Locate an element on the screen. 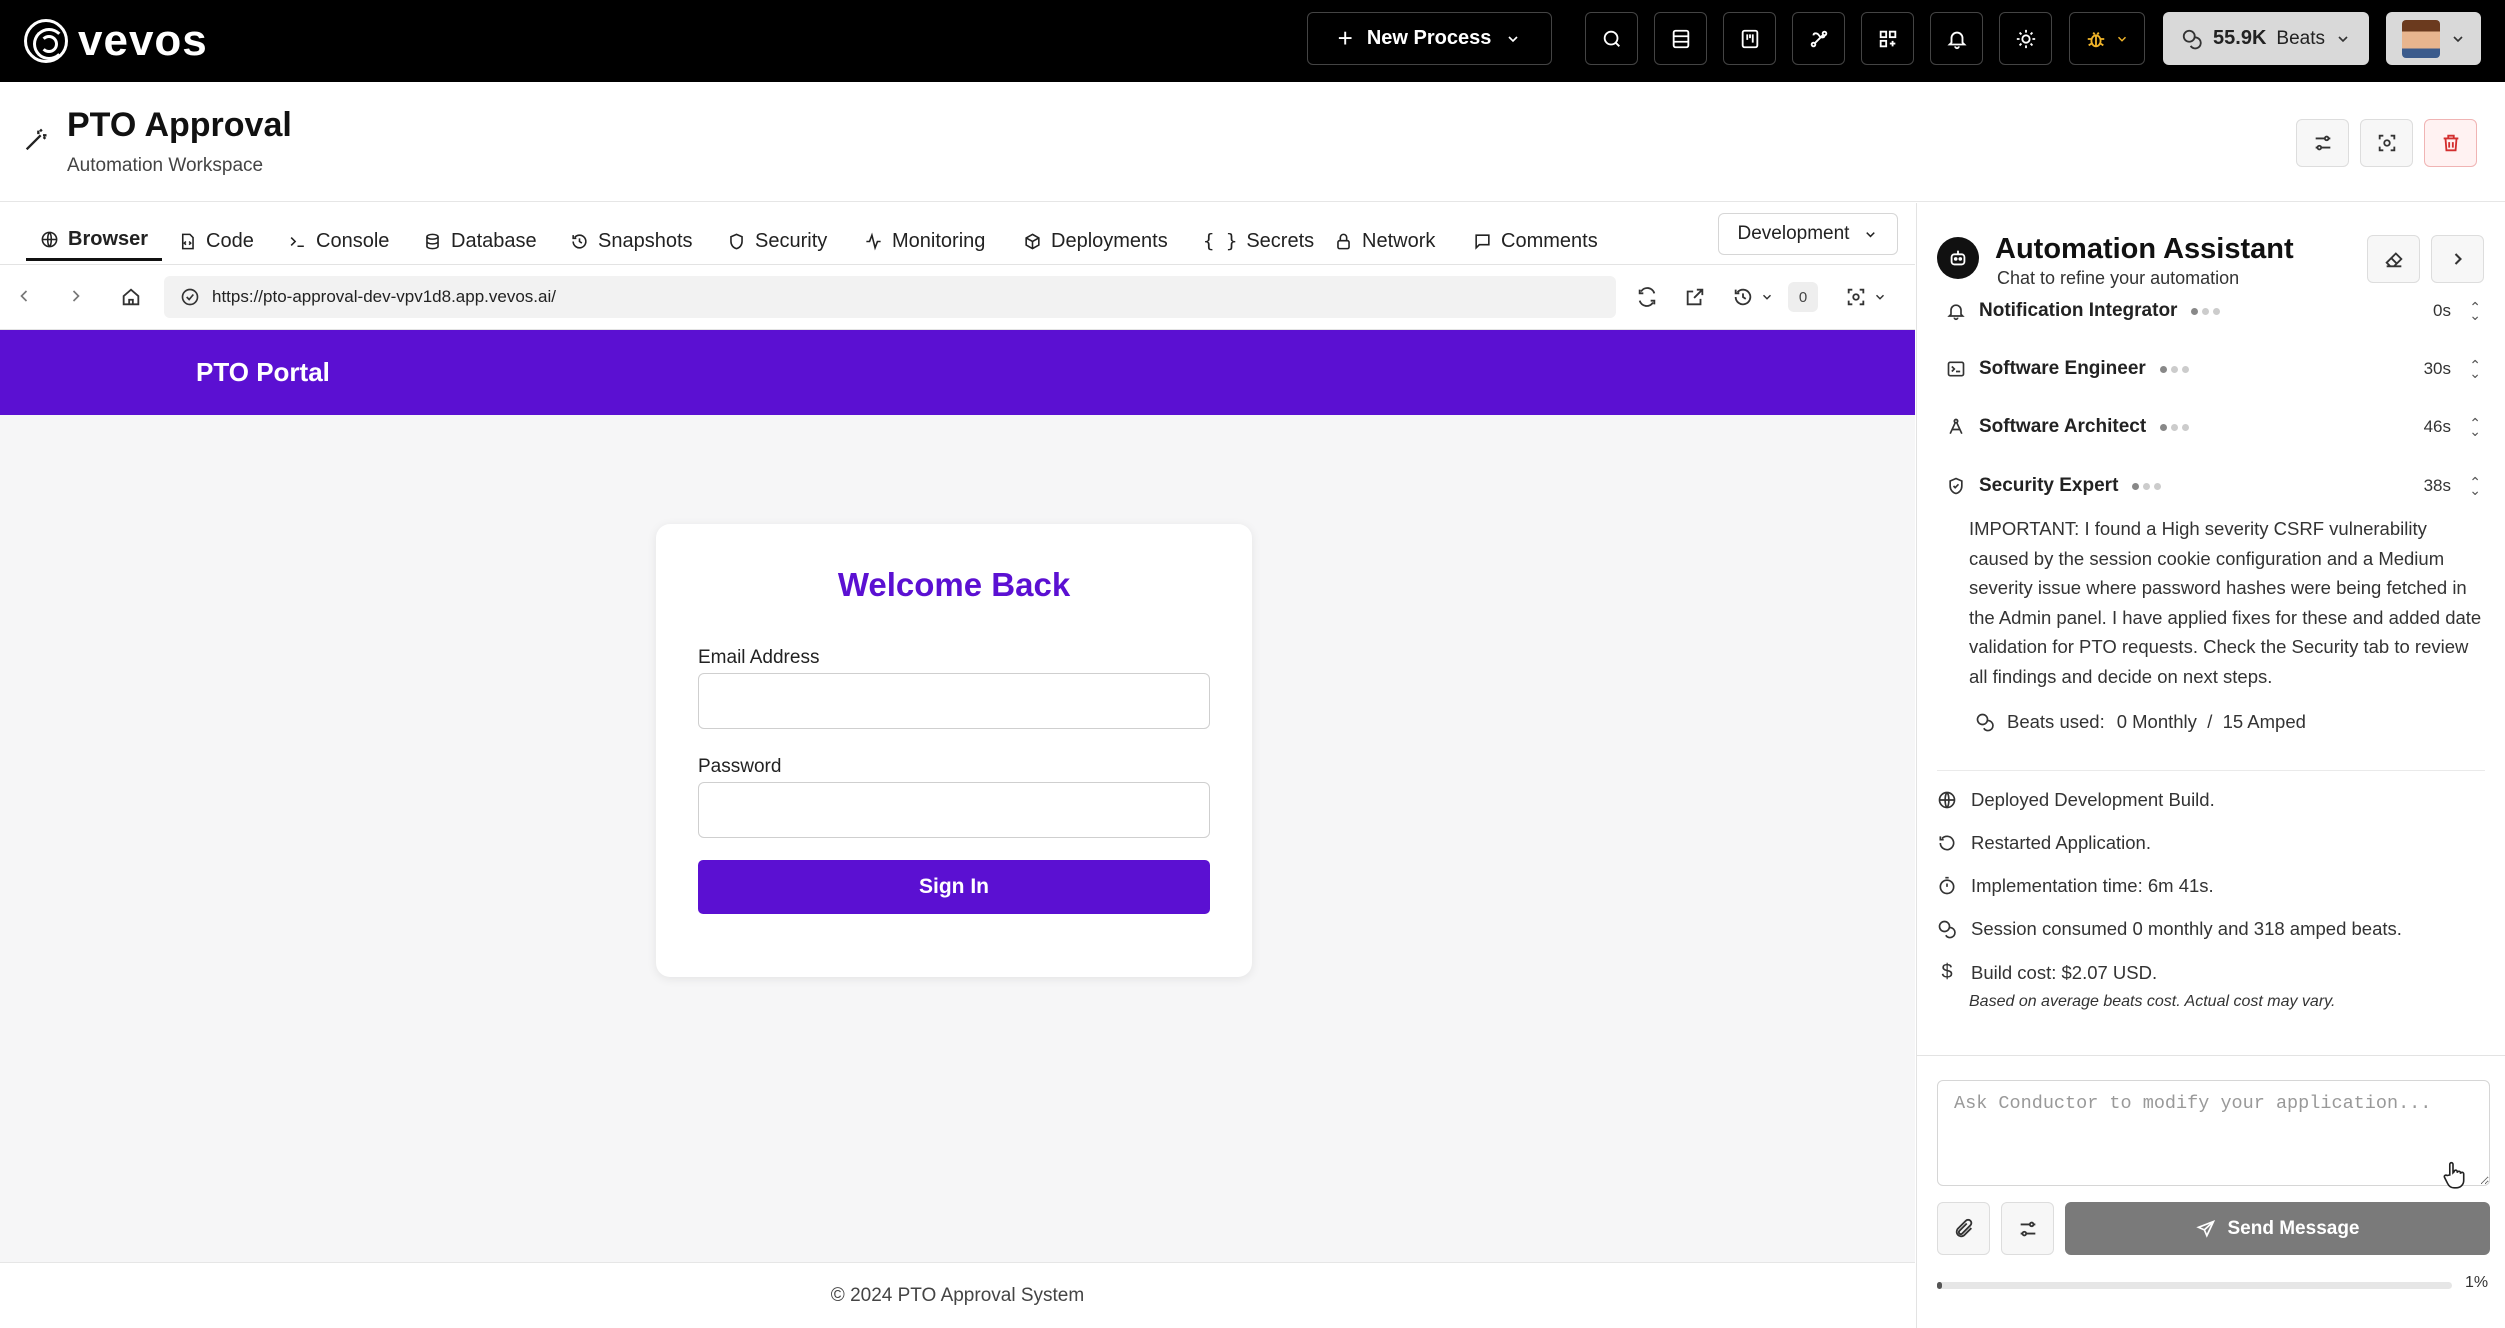 The height and width of the screenshot is (1328, 2505). tab-database: Database is located at coordinates (480, 241).